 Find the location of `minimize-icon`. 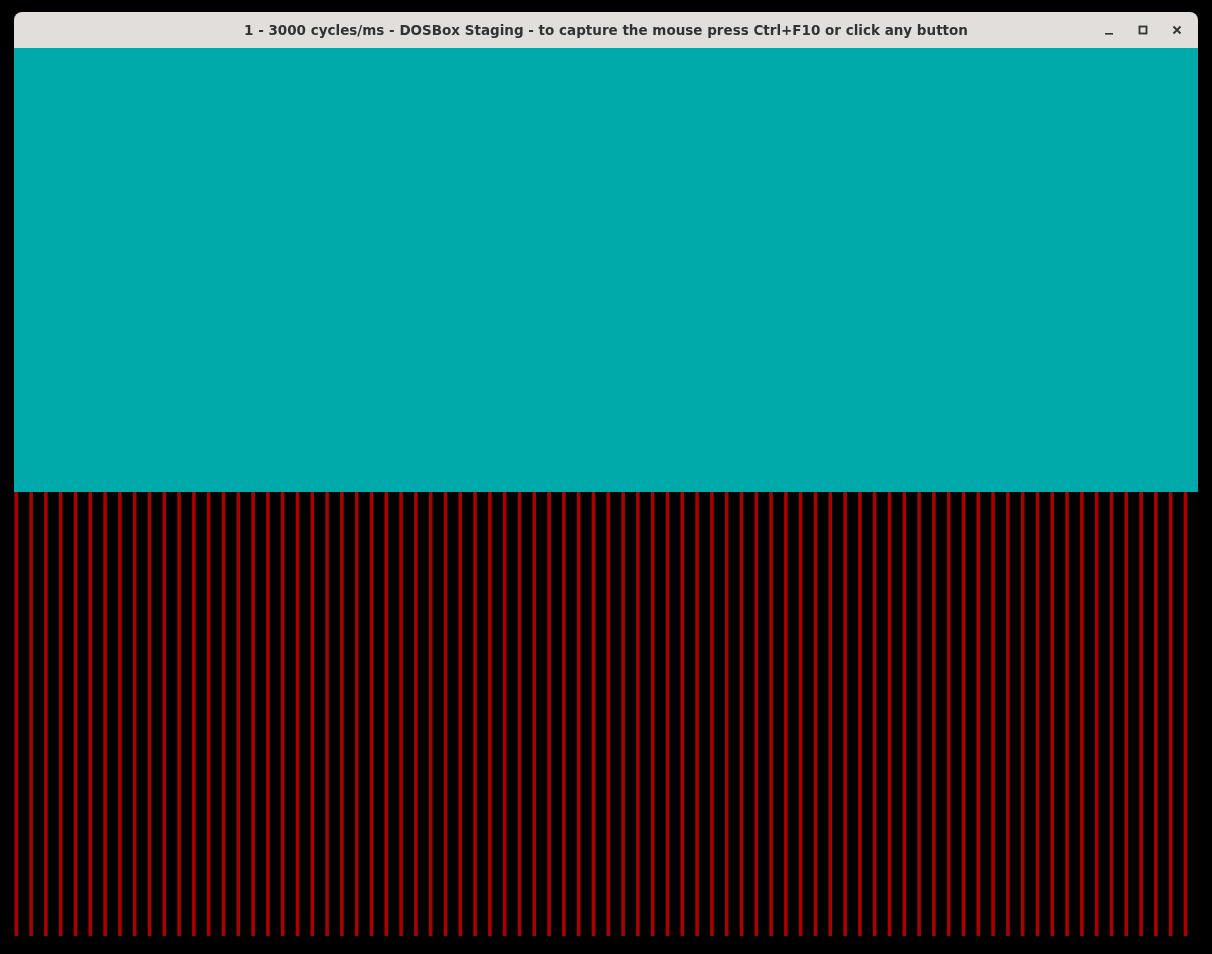

minimize-icon is located at coordinates (1109, 34).